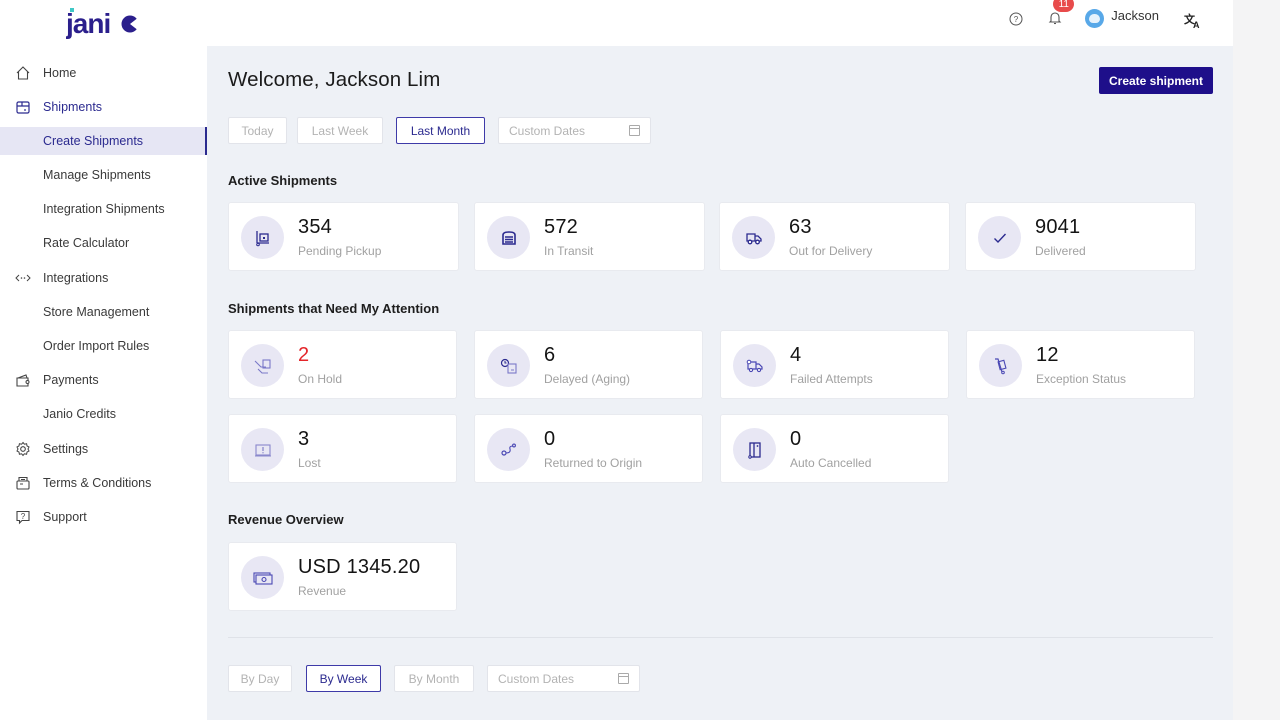 Image resolution: width=1280 pixels, height=720 pixels. What do you see at coordinates (262, 449) in the screenshot?
I see `lost-package-icon` at bounding box center [262, 449].